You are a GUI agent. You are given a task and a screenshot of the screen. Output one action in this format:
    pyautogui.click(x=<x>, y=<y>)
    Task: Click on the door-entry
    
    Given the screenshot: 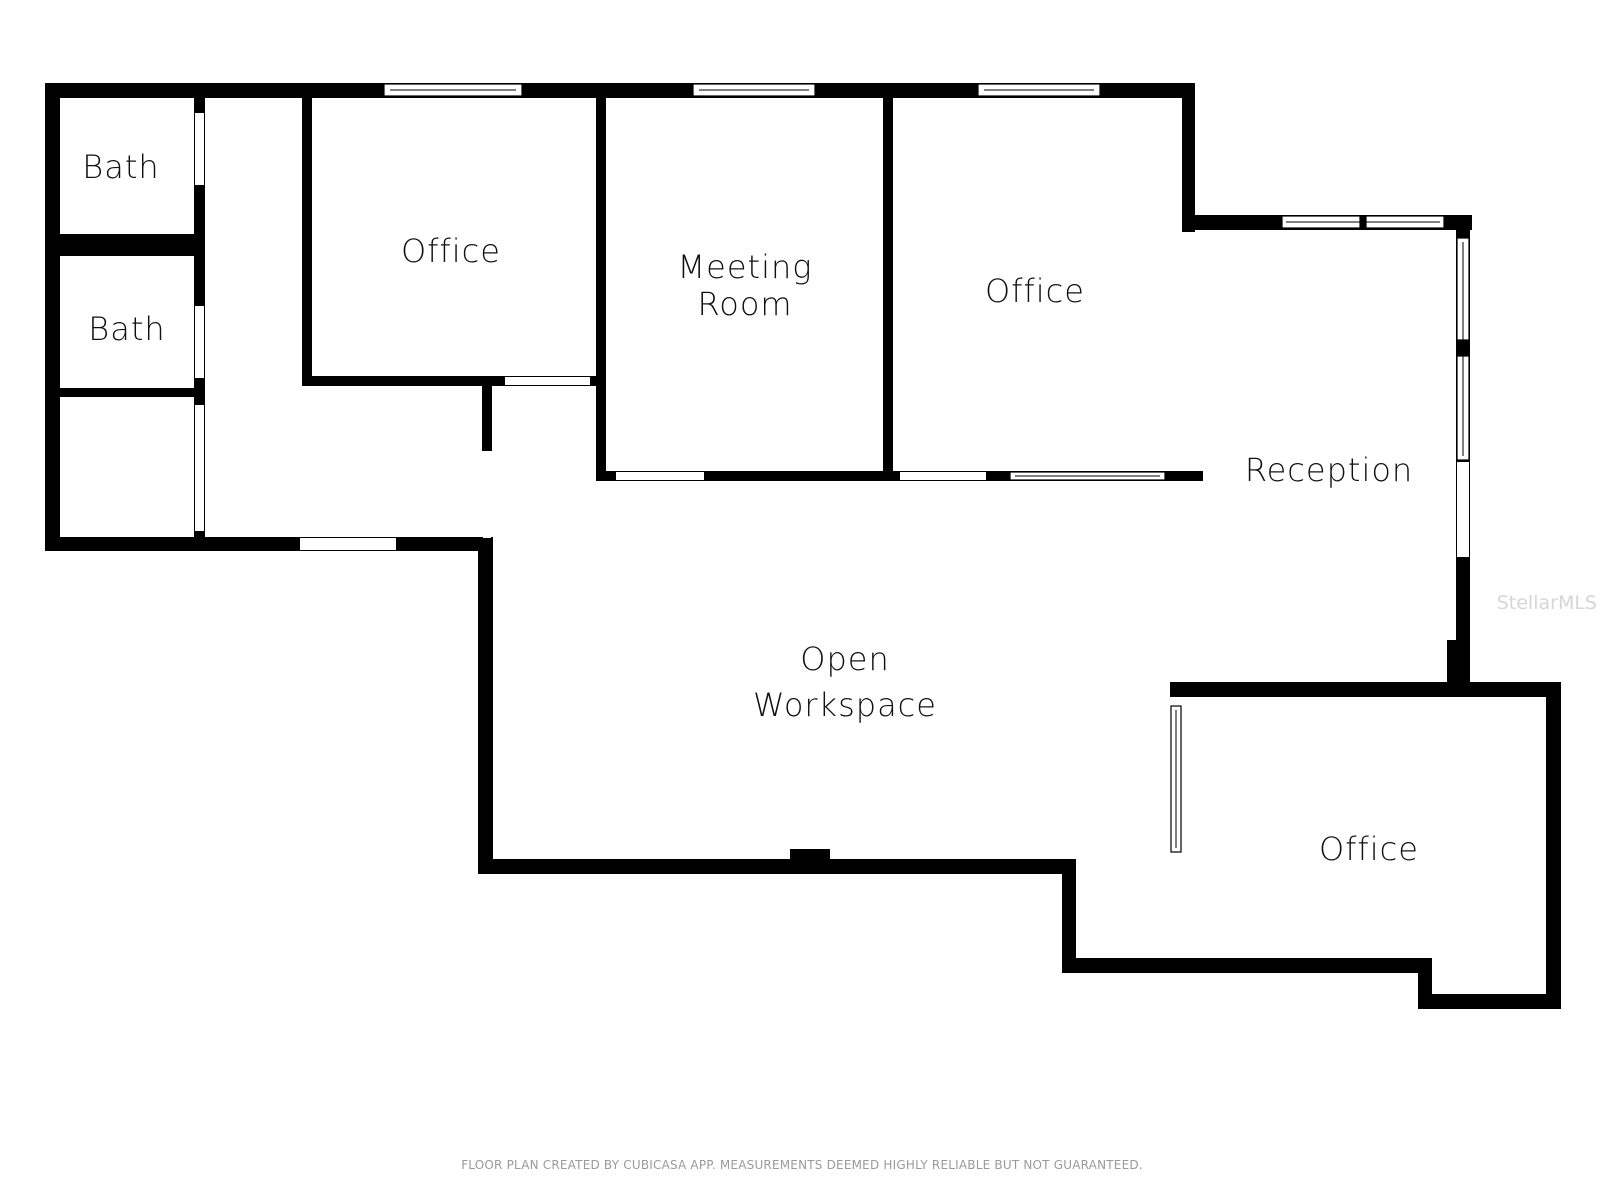 What is the action you would take?
    pyautogui.click(x=348, y=544)
    